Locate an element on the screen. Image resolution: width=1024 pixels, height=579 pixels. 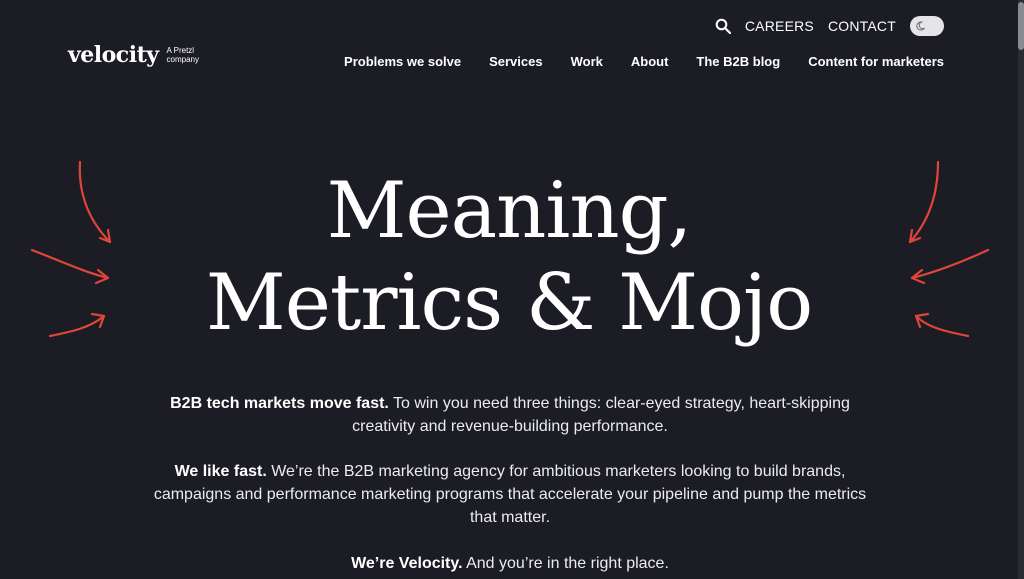
intro-p2-bold: We like fast. is located at coordinates (220, 471).